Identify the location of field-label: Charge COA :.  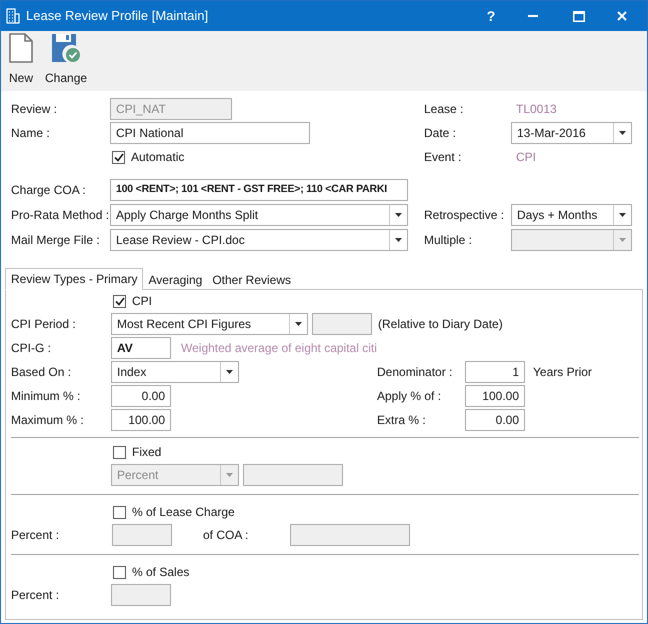
(48, 189).